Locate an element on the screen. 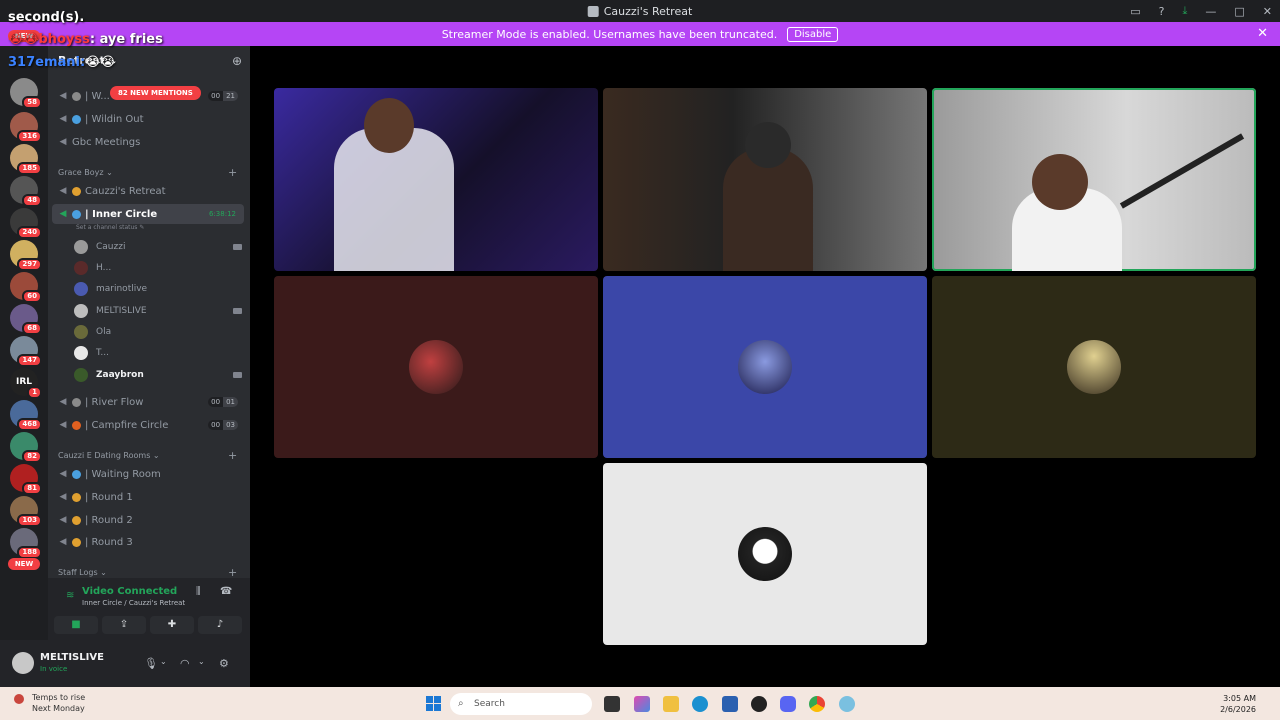  channel-wildin-out: ◀ | Wildin Out is located at coordinates (148, 119).